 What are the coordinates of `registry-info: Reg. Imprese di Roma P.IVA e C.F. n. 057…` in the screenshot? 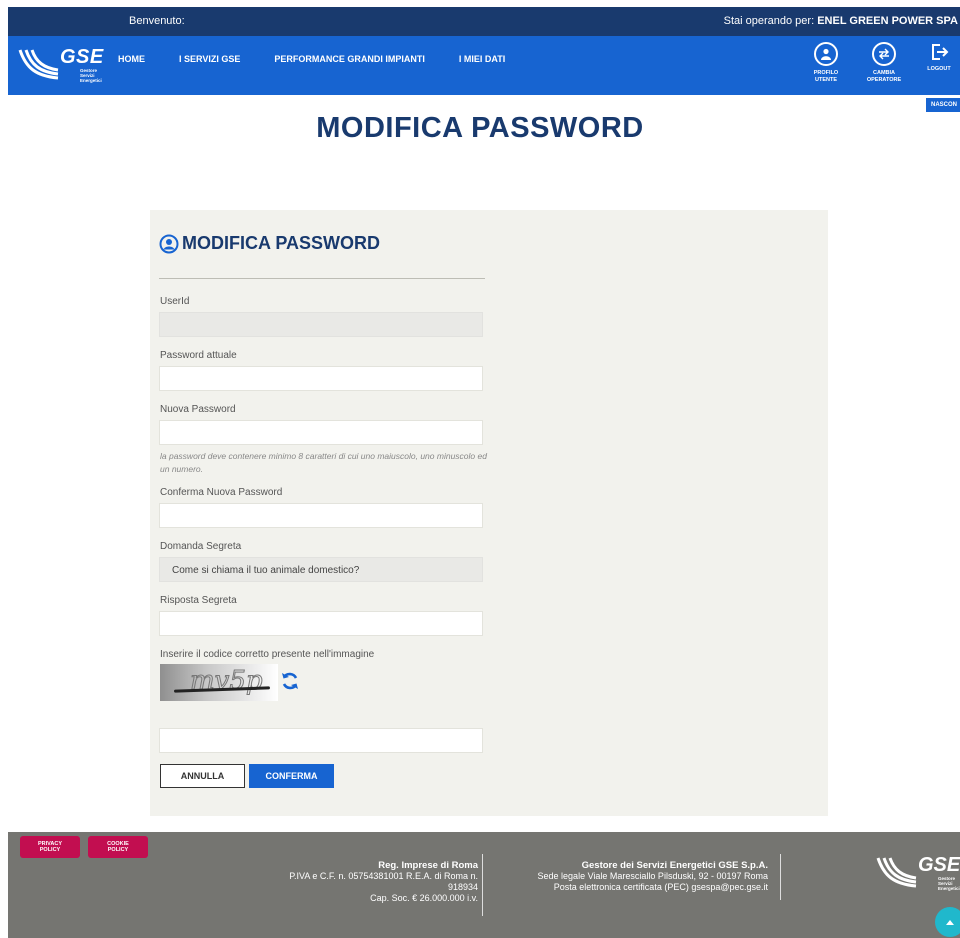 It's located at (353, 882).